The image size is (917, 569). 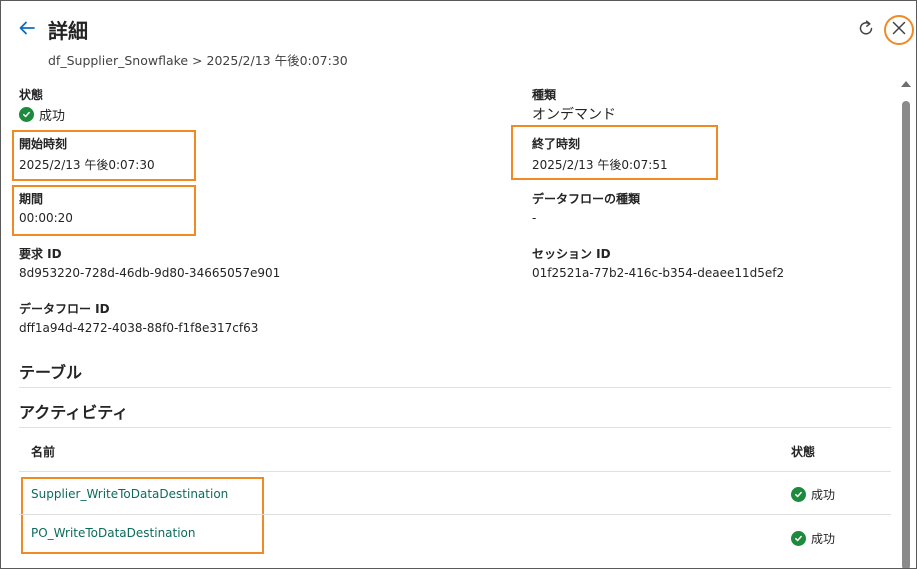 I want to click on dataflow-type-label: データフローの種類, so click(x=586, y=199).